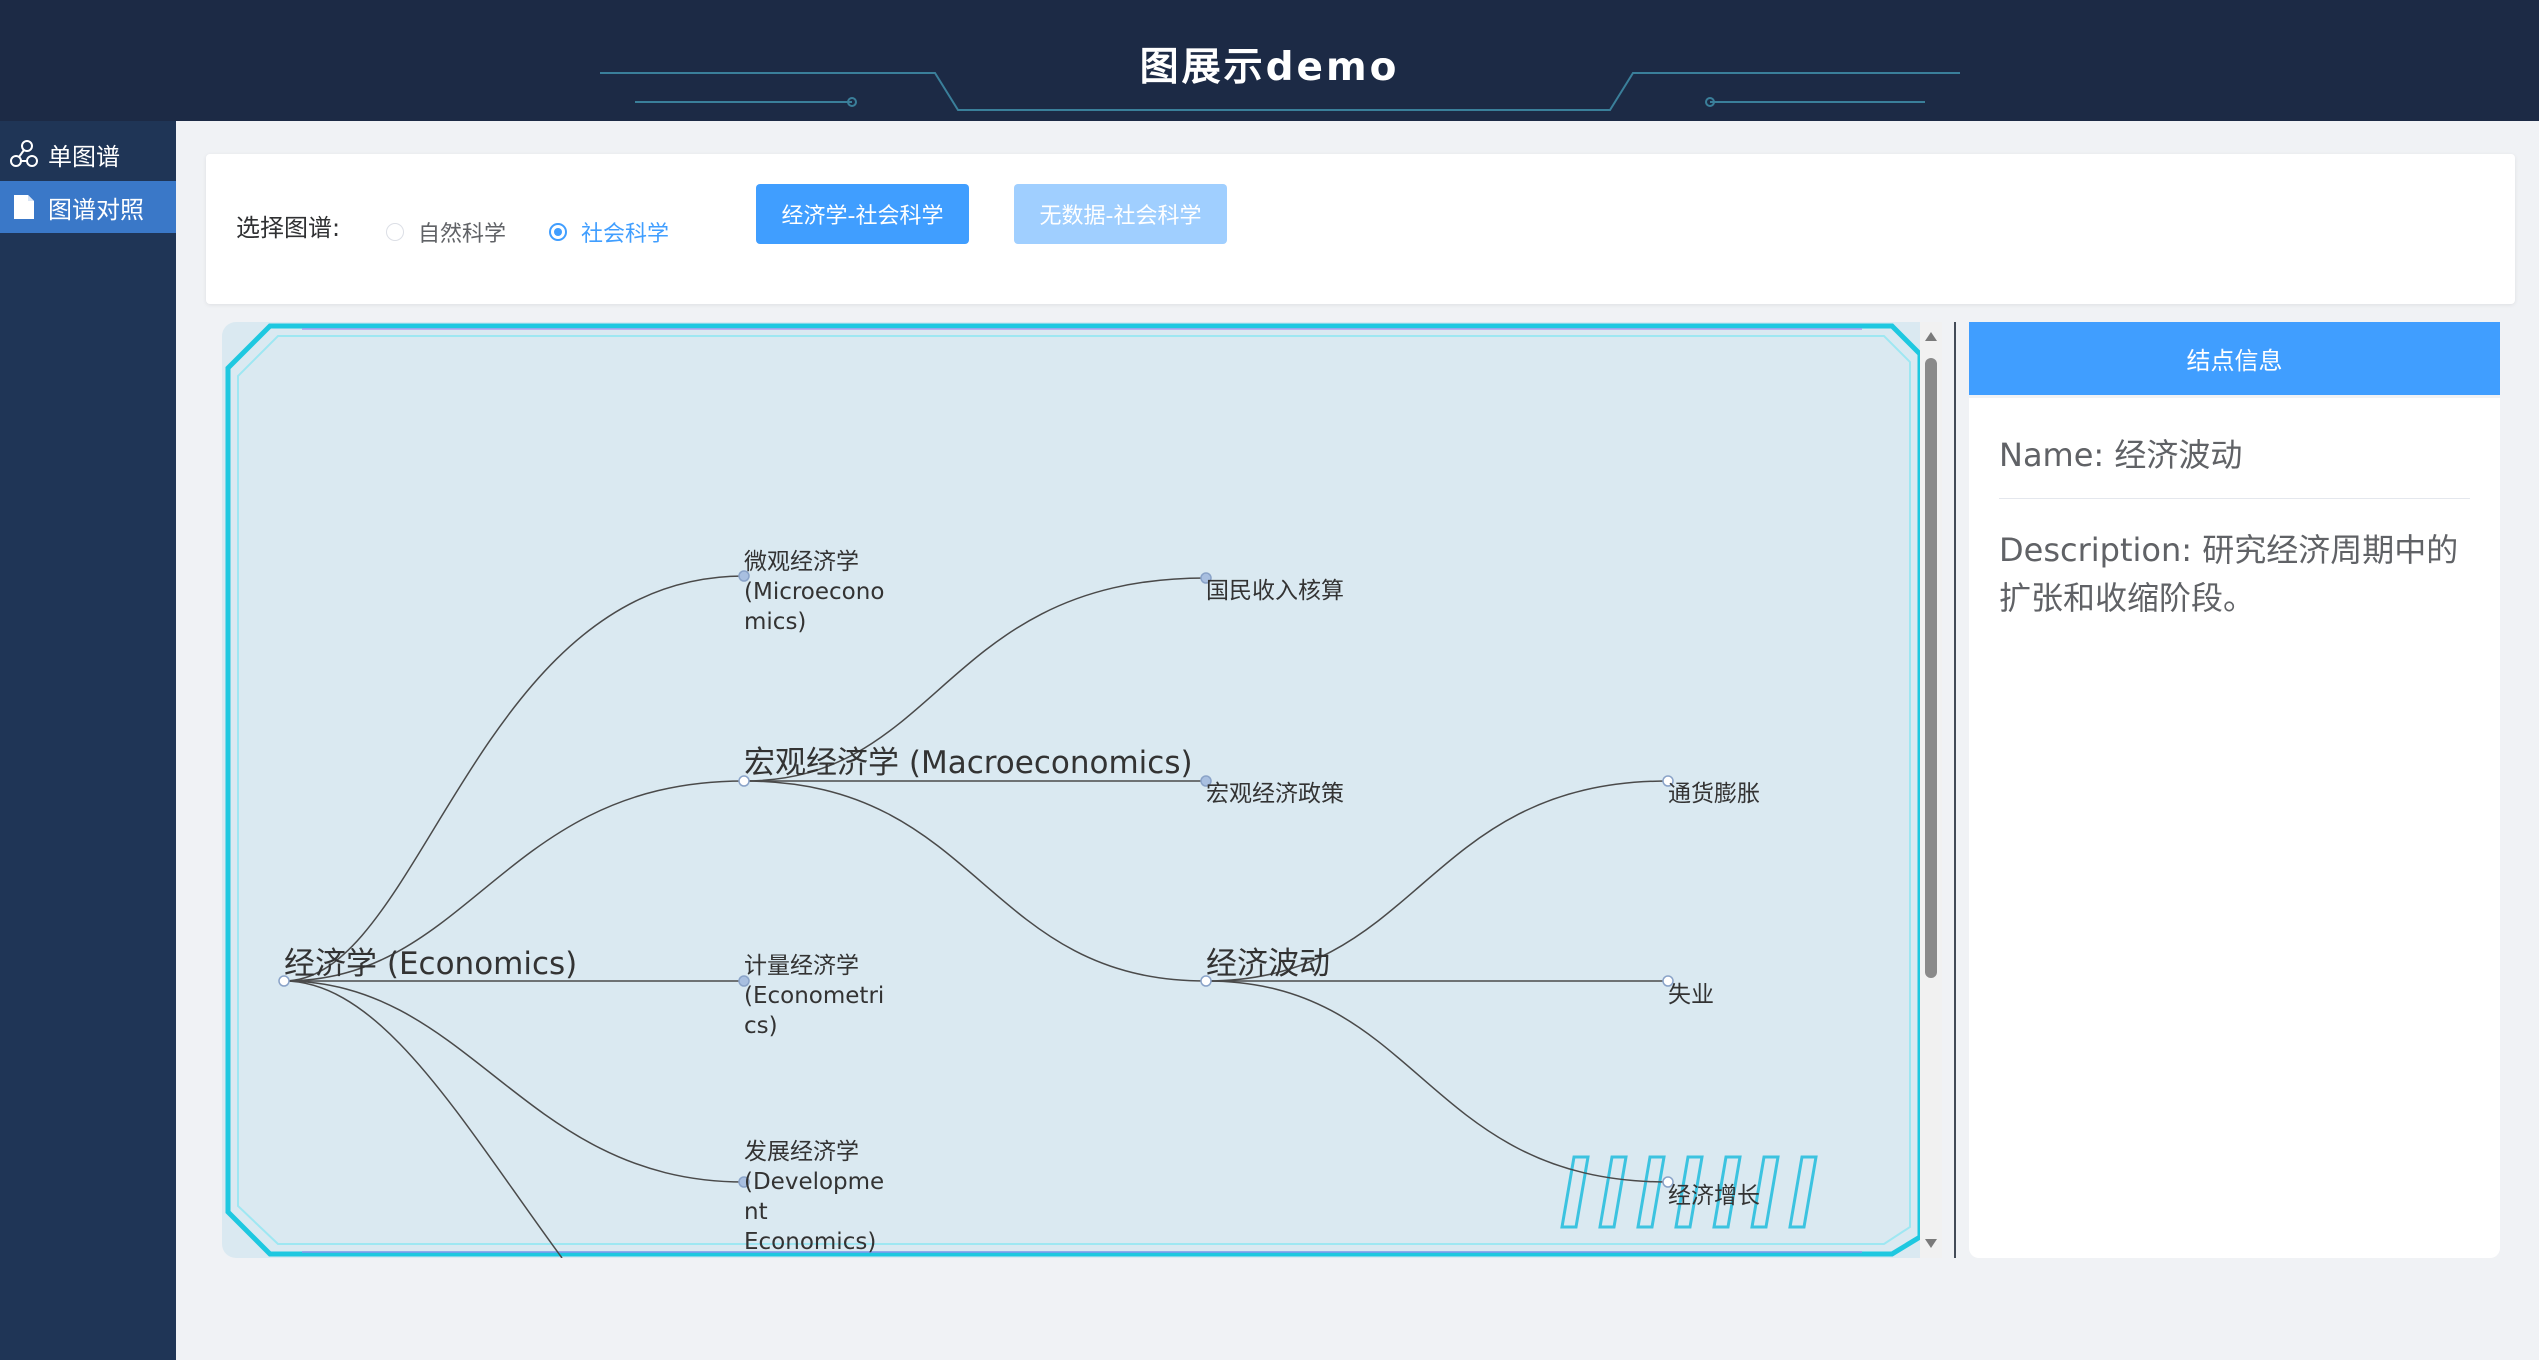  I want to click on sidebar-item-single-graph: 单图谱, so click(88, 154).